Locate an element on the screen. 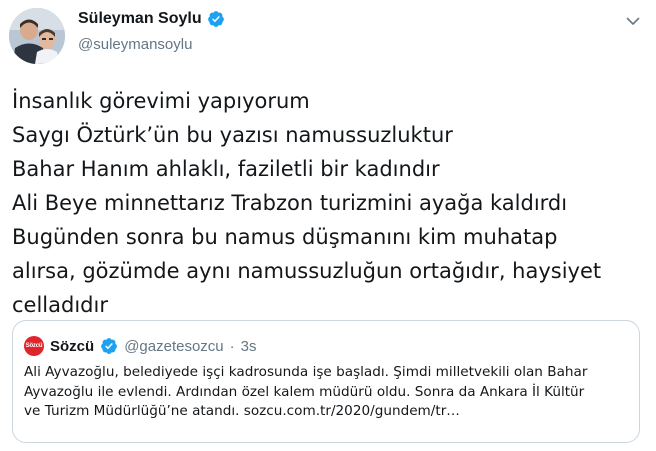 The width and height of the screenshot is (656, 451). quoted-tweet-header: Sözcü Sözcü @gazetesozcu · 3s is located at coordinates (140, 346).